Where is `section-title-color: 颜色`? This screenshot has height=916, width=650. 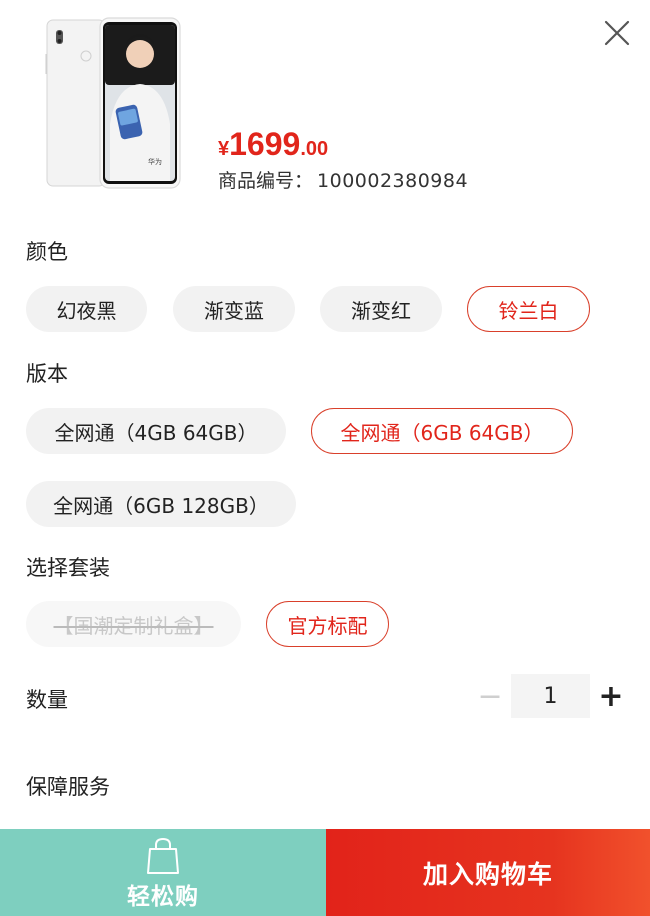
section-title-color: 颜色 is located at coordinates (47, 252).